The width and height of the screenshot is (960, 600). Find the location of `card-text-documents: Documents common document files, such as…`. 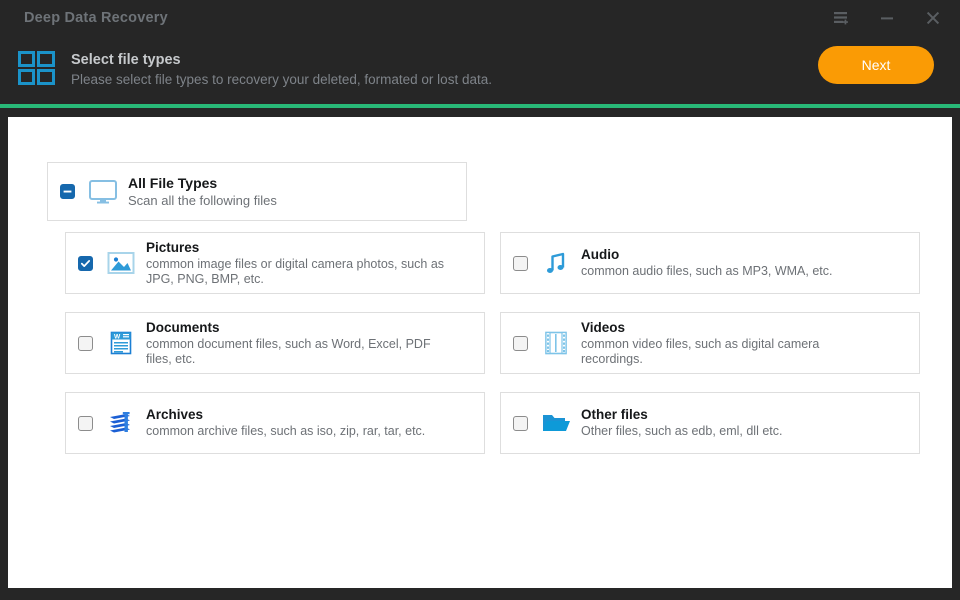

card-text-documents: Documents common document files, such as… is located at coordinates (300, 343).